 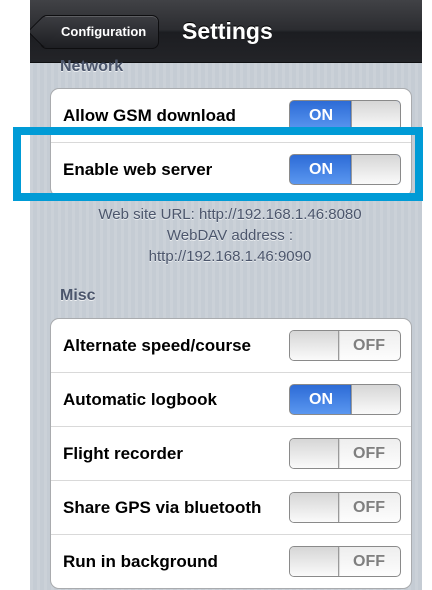 I want to click on navigation-bar: Configuration Settings, so click(x=226, y=31).